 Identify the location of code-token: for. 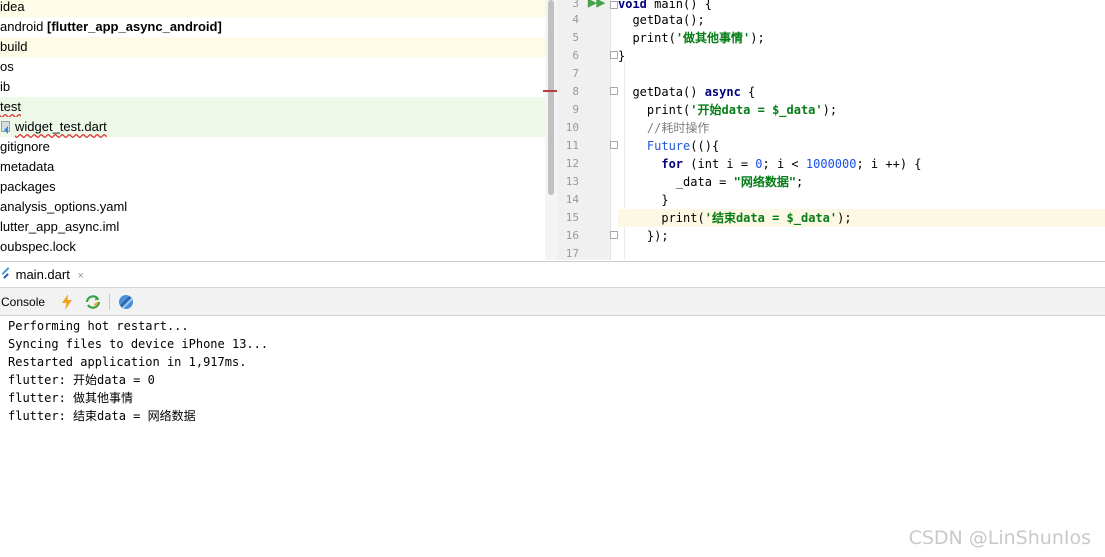
(672, 164).